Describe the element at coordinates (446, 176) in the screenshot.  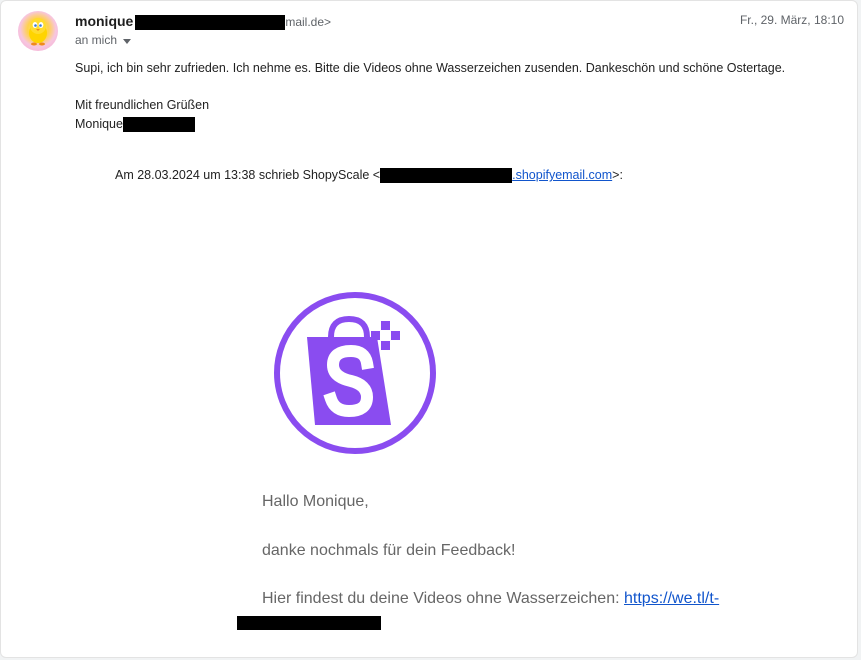
I see `redacted-quote-email` at that location.